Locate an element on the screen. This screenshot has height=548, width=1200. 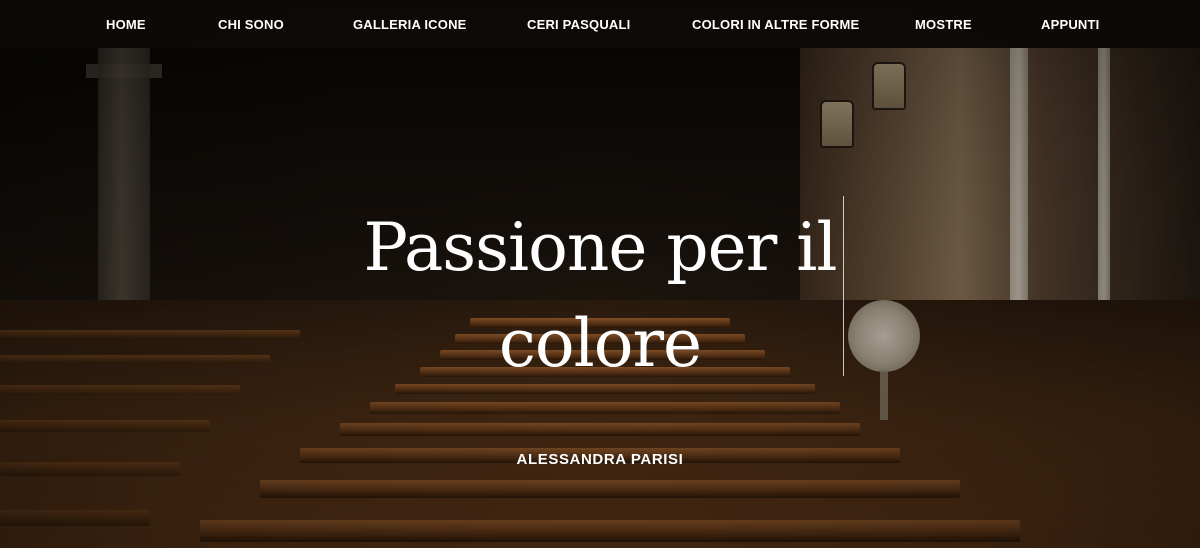
nav-item-galleria-icone: GALLERIA ICONE is located at coordinates (410, 24).